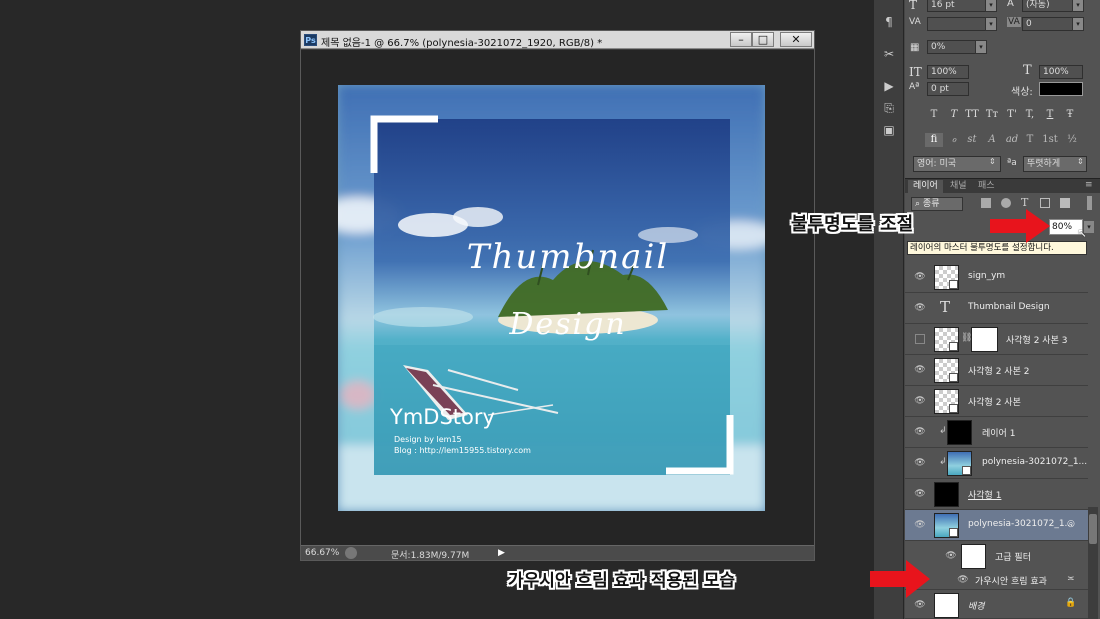 Image resolution: width=1100 pixels, height=619 pixels. What do you see at coordinates (1070, 115) in the screenshot?
I see `strikethrough-button: Ŧ` at bounding box center [1070, 115].